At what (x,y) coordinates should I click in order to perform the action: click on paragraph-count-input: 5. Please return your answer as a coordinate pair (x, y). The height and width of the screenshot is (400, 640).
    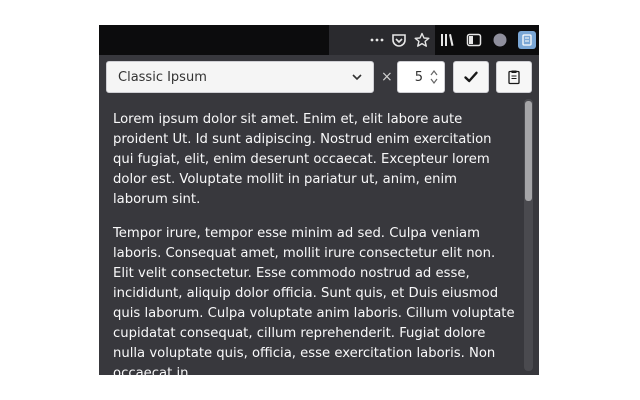
    Looking at the image, I should click on (421, 77).